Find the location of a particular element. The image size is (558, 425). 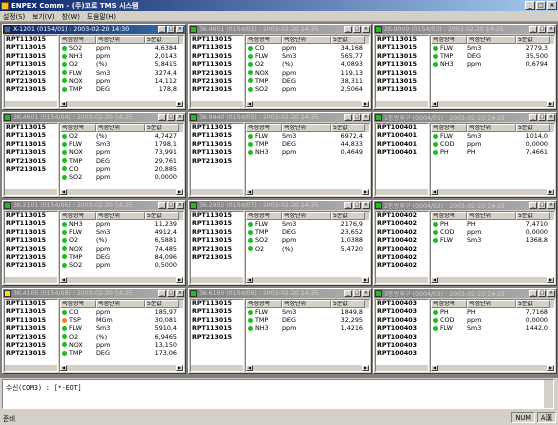

table-row: COD ppm 0,0000 is located at coordinates (492, 320).